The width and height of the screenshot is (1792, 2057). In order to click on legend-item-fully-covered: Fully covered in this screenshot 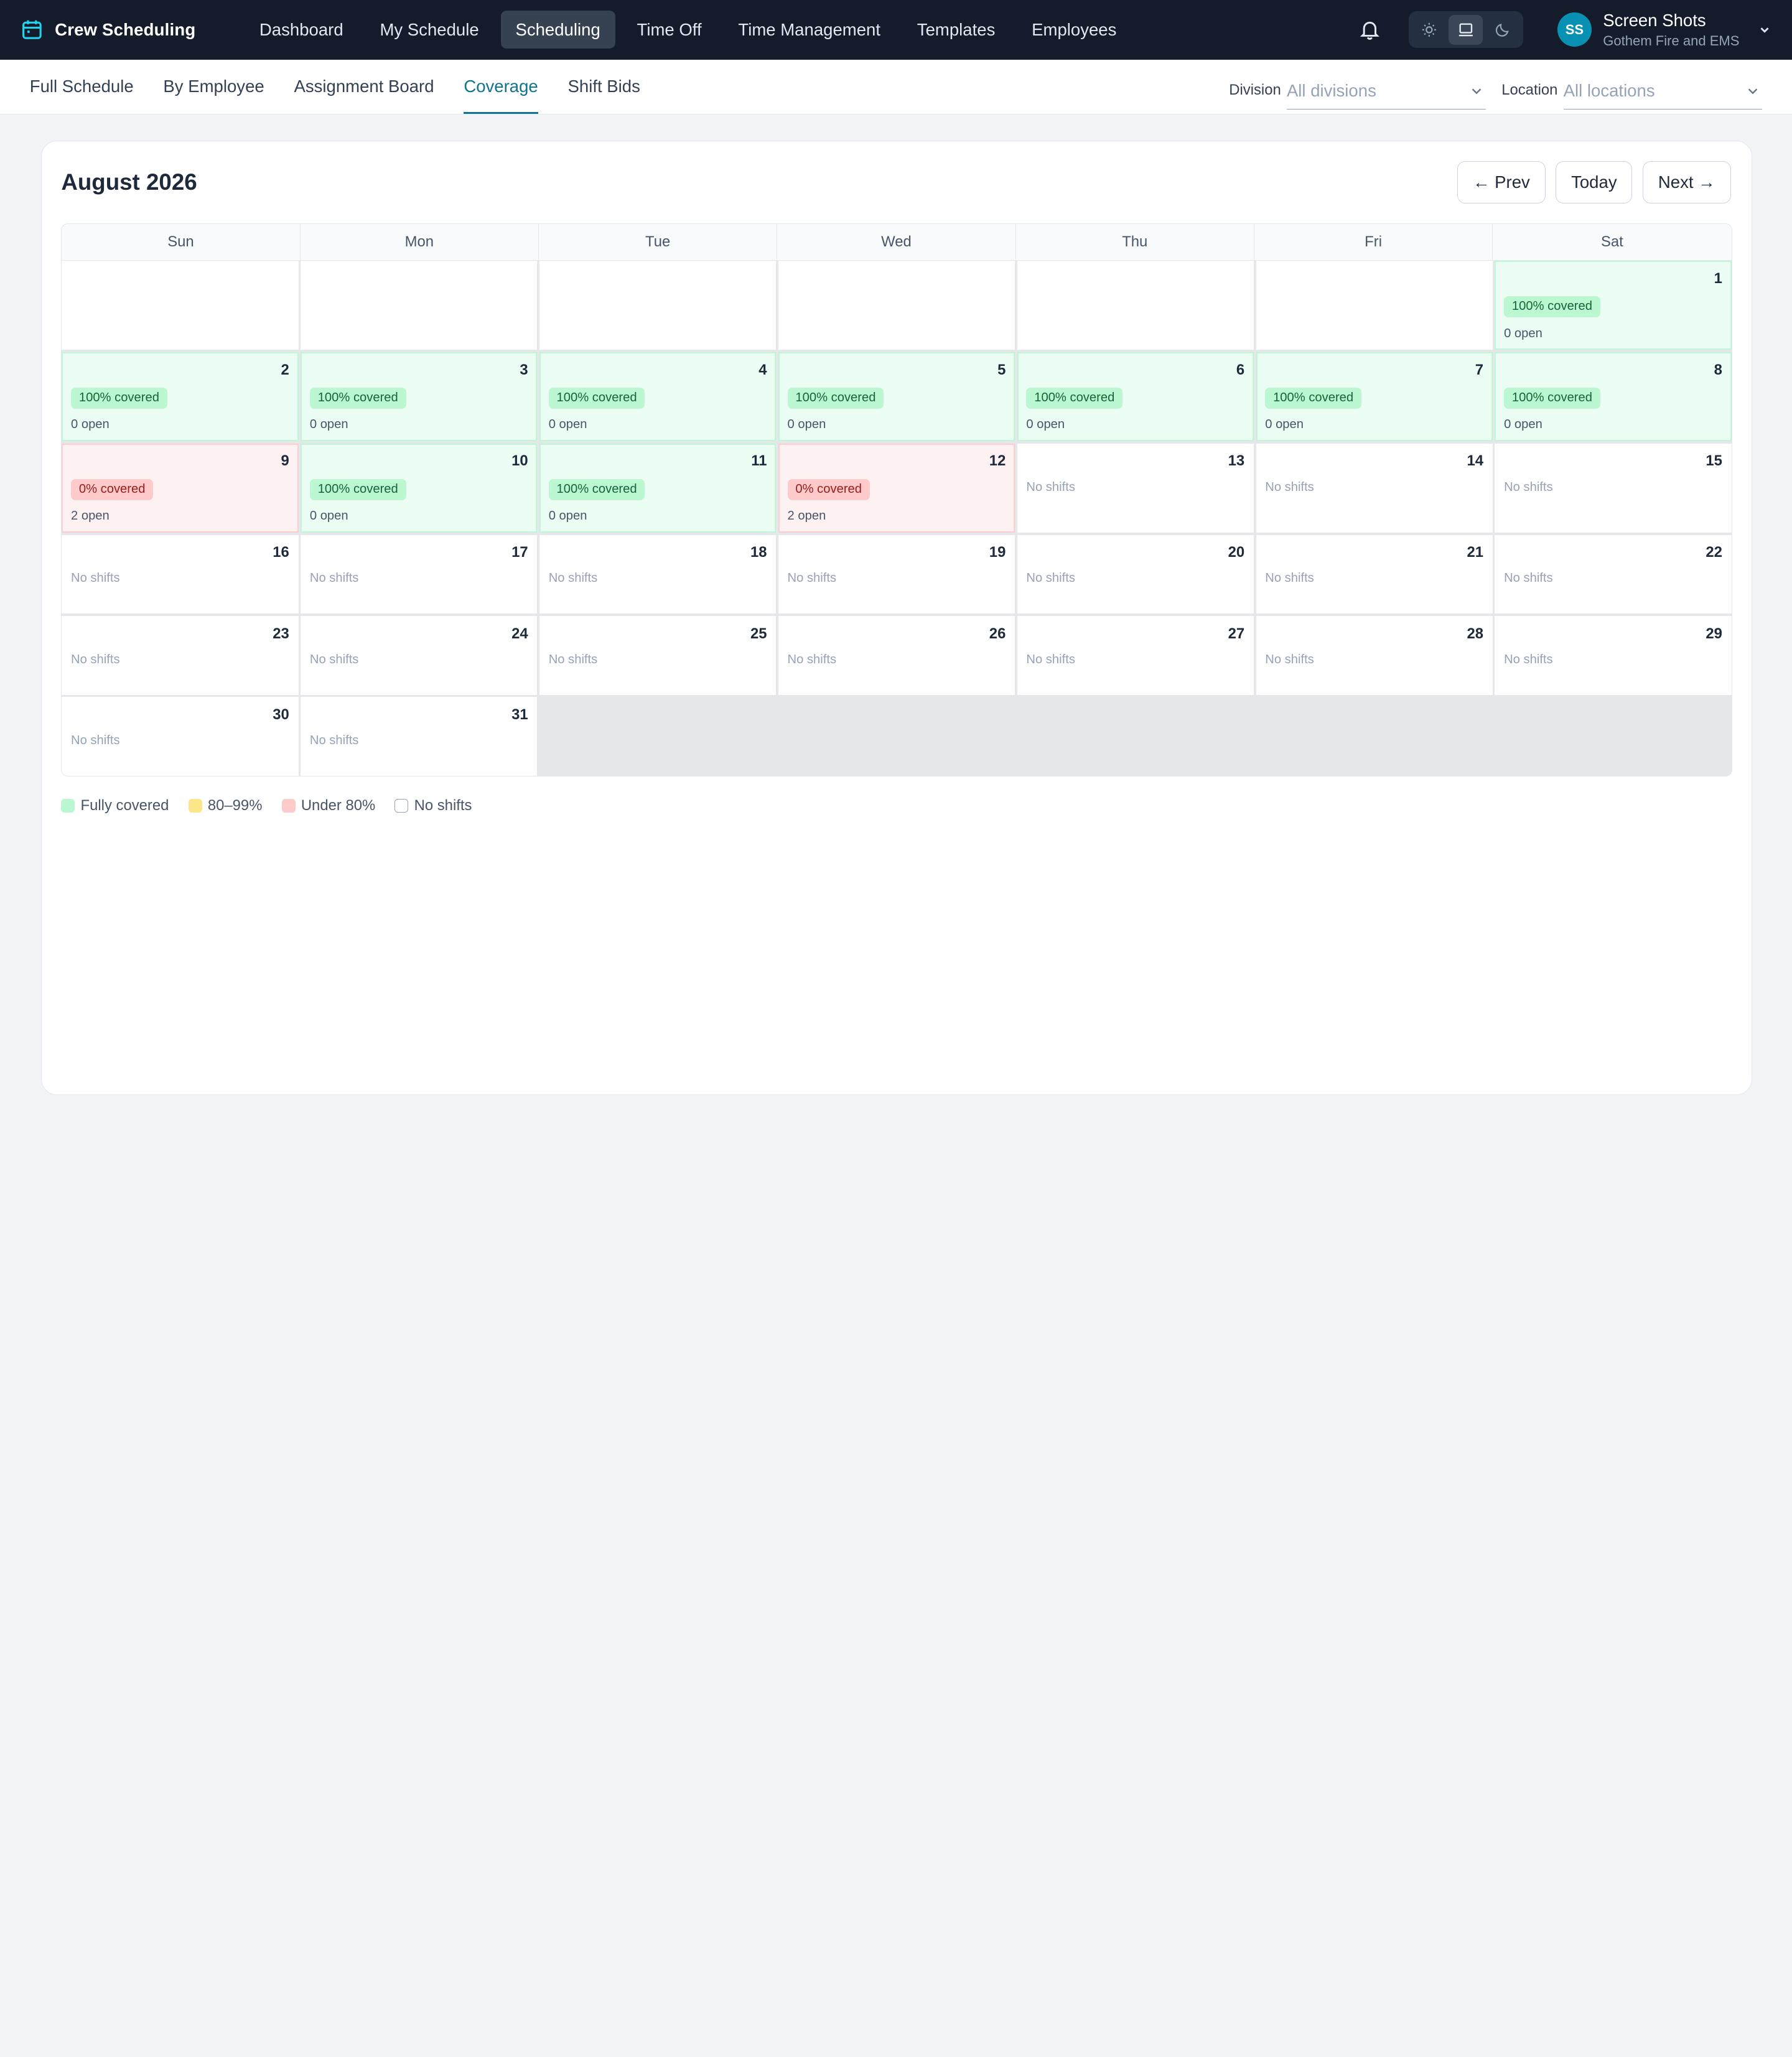, I will do `click(115, 805)`.